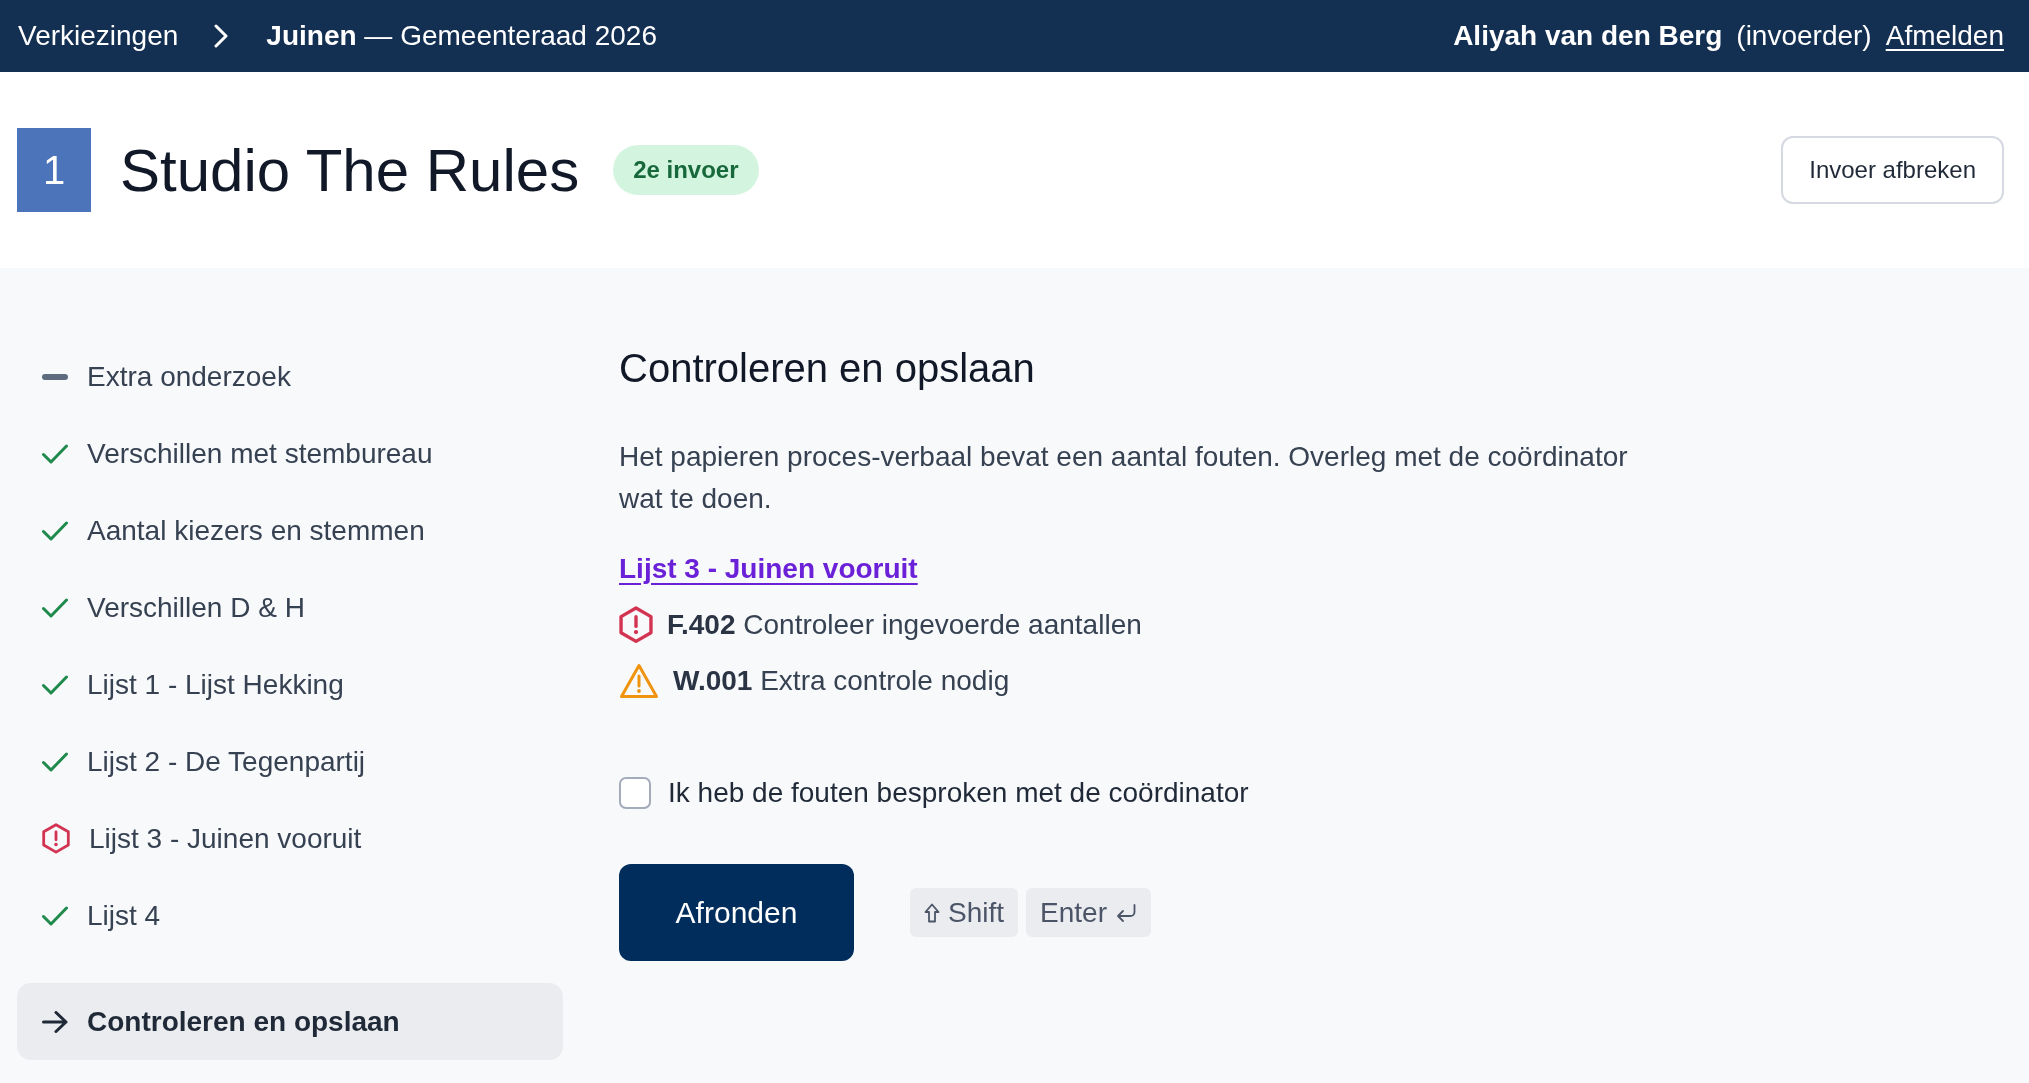  What do you see at coordinates (290, 607) in the screenshot?
I see `sidebar-item: Verschillen D & H` at bounding box center [290, 607].